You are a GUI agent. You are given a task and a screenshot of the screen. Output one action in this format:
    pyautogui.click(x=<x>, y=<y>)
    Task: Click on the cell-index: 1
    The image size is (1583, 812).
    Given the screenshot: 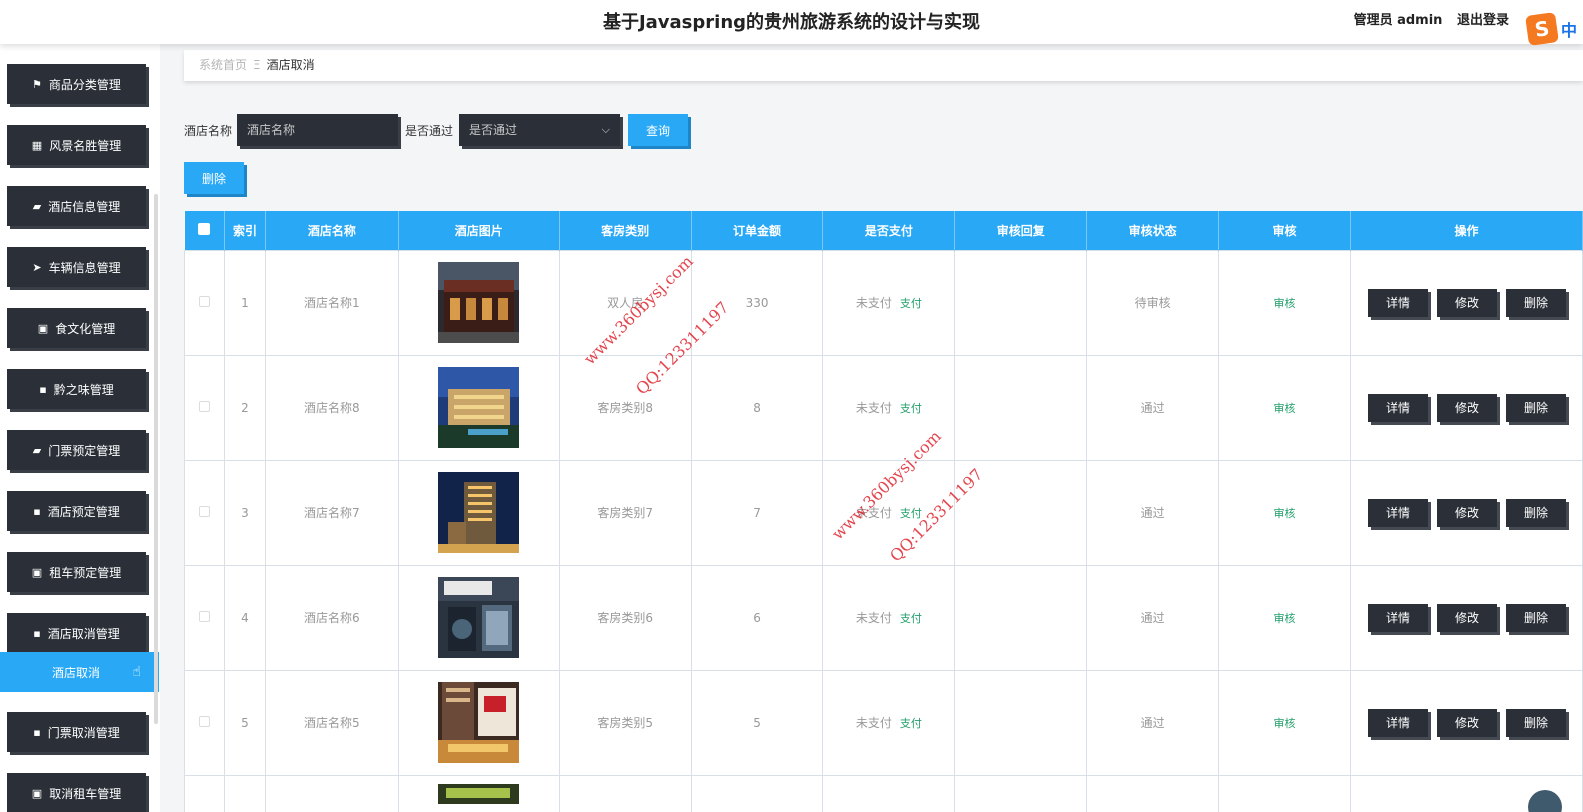 What is the action you would take?
    pyautogui.click(x=244, y=302)
    